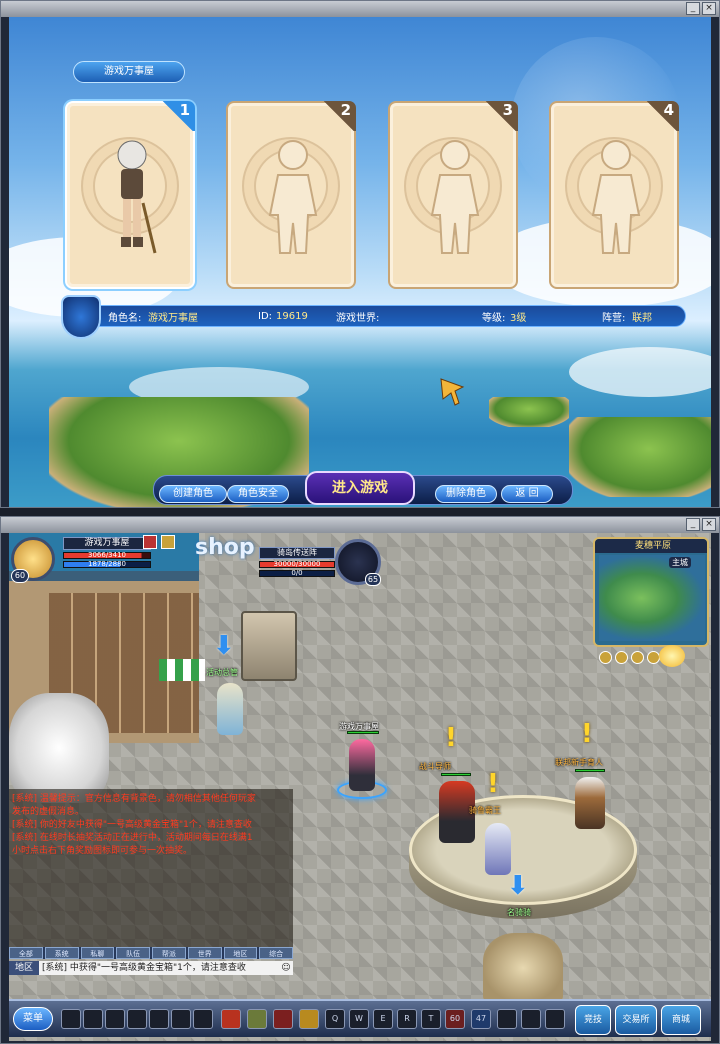 This screenshot has height=1044, width=720. I want to click on npc-name-label: 战斗导师, so click(435, 766).